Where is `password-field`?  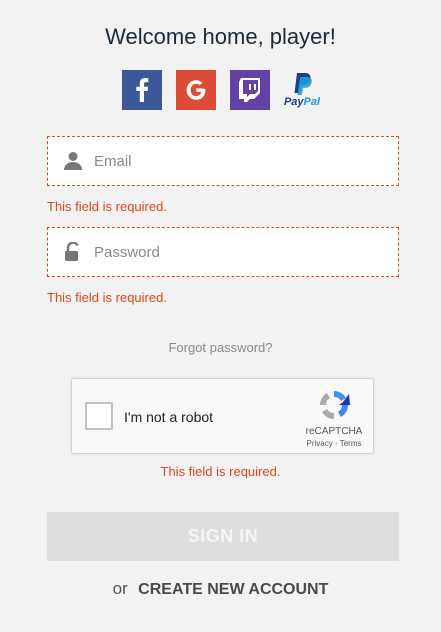 password-field is located at coordinates (223, 252).